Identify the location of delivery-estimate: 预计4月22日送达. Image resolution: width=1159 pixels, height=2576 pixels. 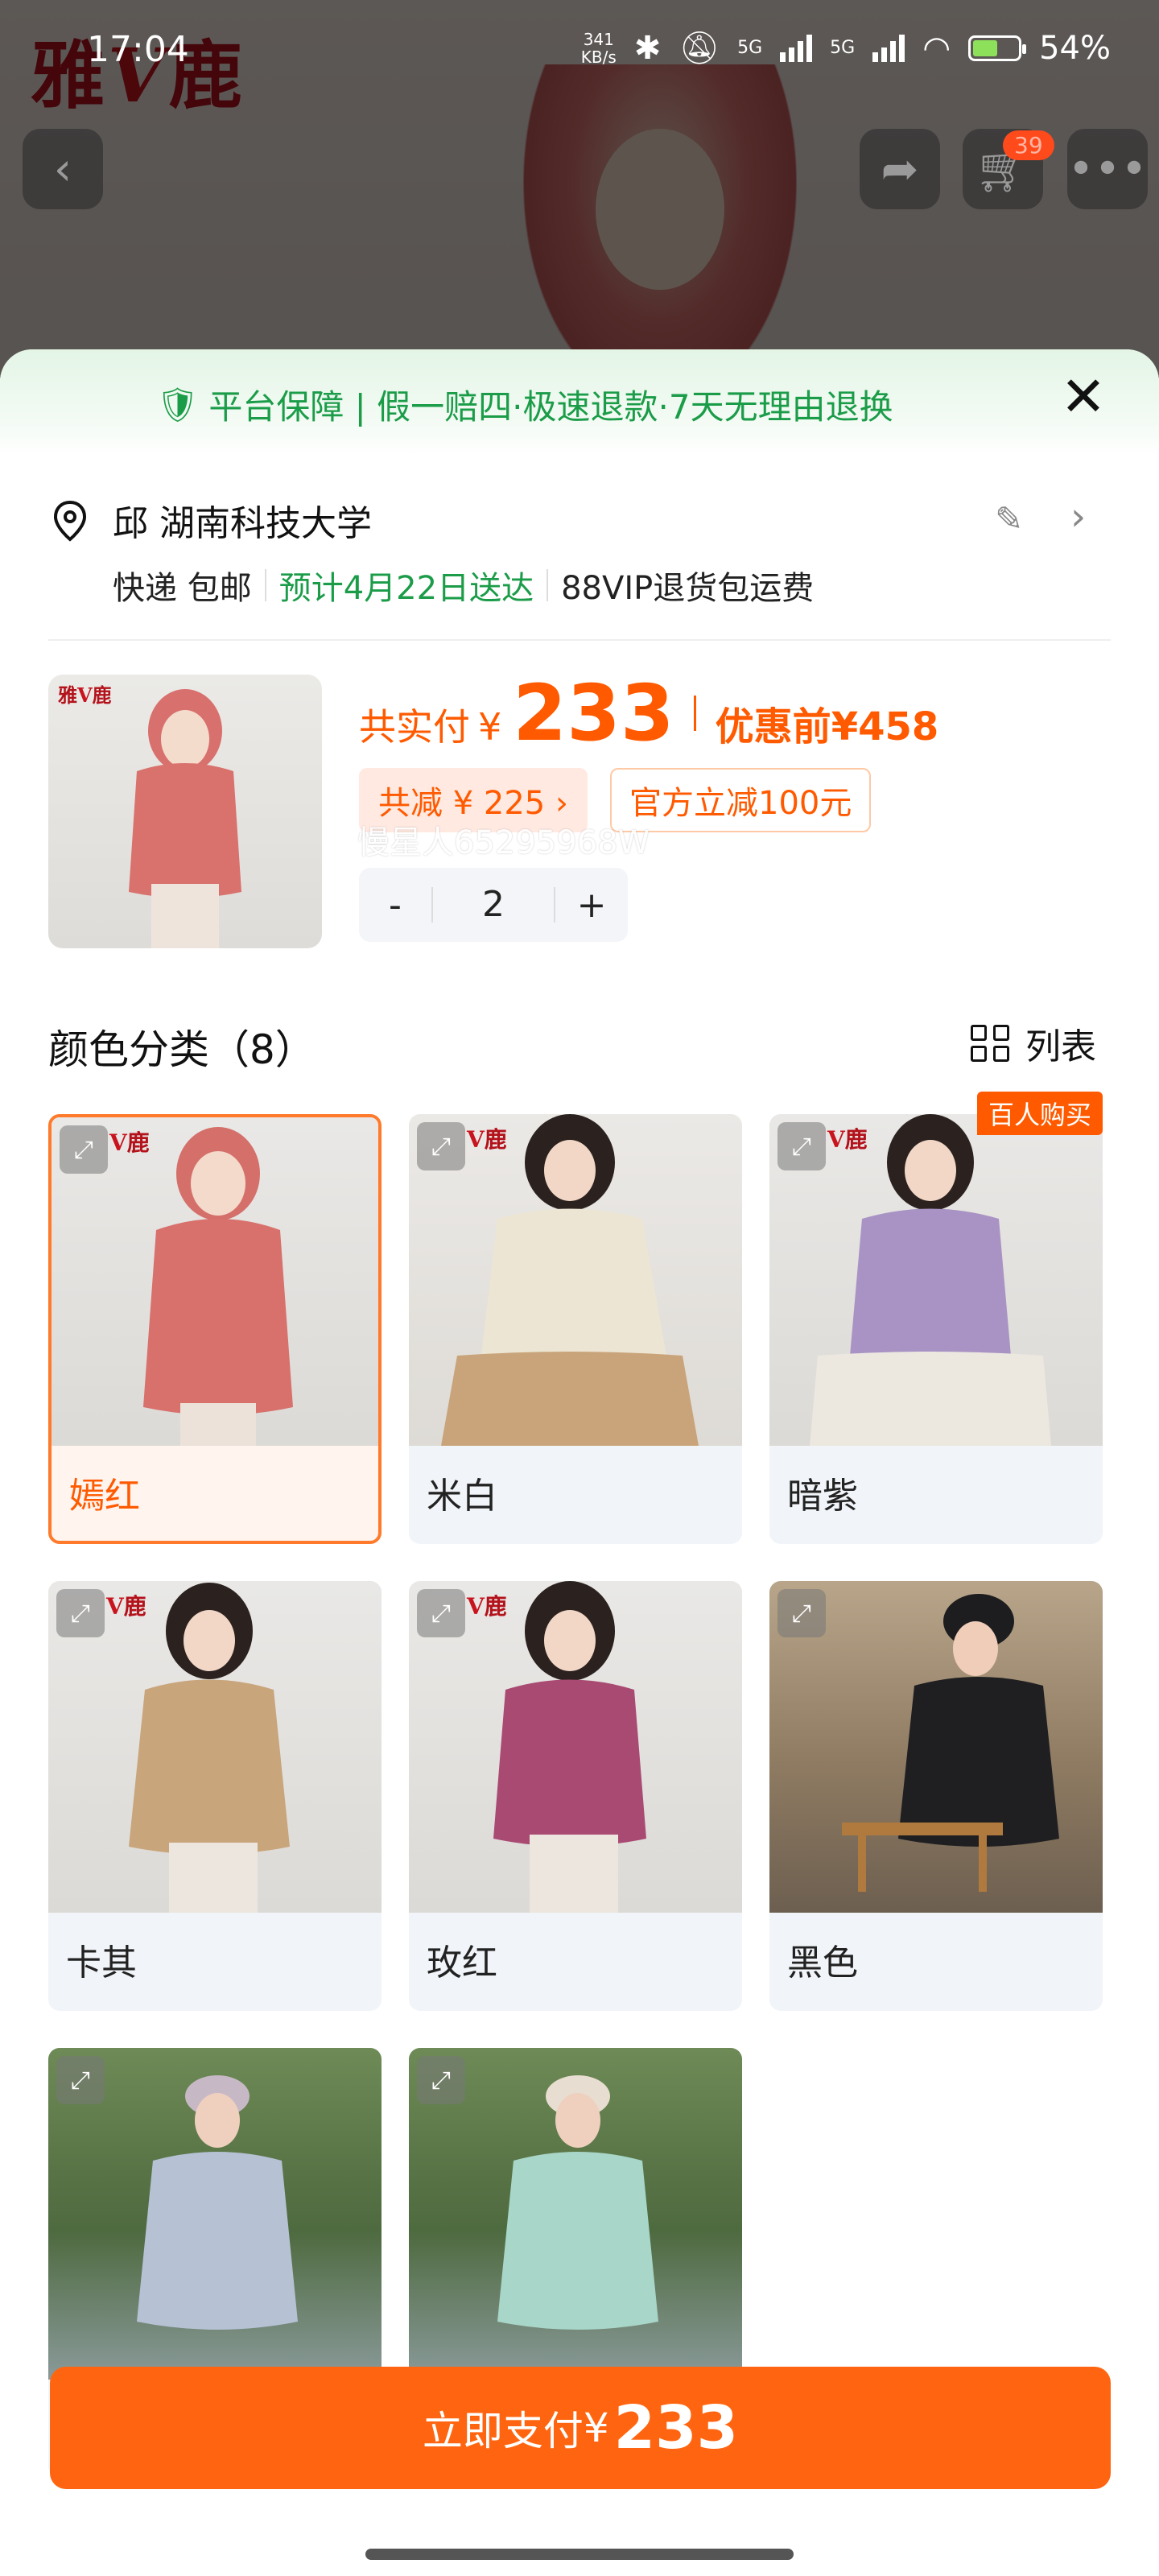
(406, 588).